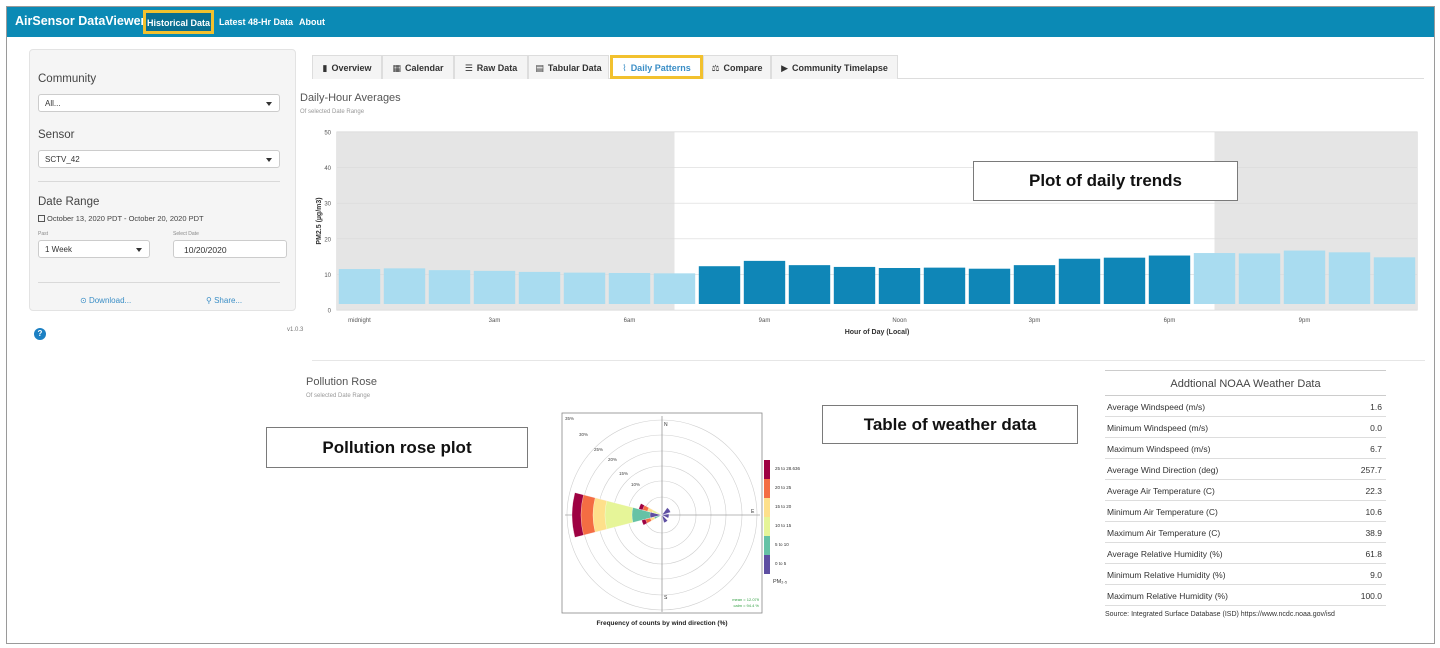  What do you see at coordinates (788, 468) in the screenshot?
I see `rose-legend-label: 25 to 28.636` at bounding box center [788, 468].